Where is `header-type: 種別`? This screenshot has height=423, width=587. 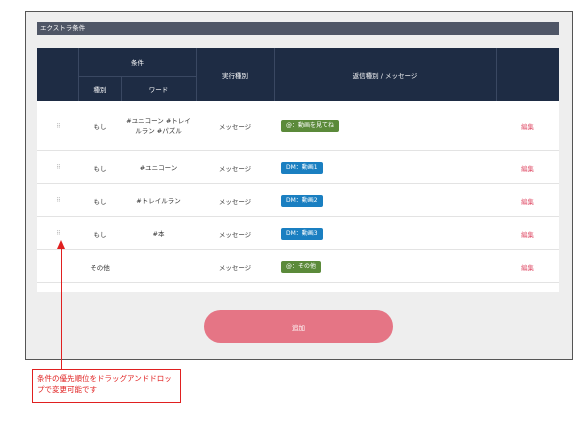 header-type: 種別 is located at coordinates (100, 90).